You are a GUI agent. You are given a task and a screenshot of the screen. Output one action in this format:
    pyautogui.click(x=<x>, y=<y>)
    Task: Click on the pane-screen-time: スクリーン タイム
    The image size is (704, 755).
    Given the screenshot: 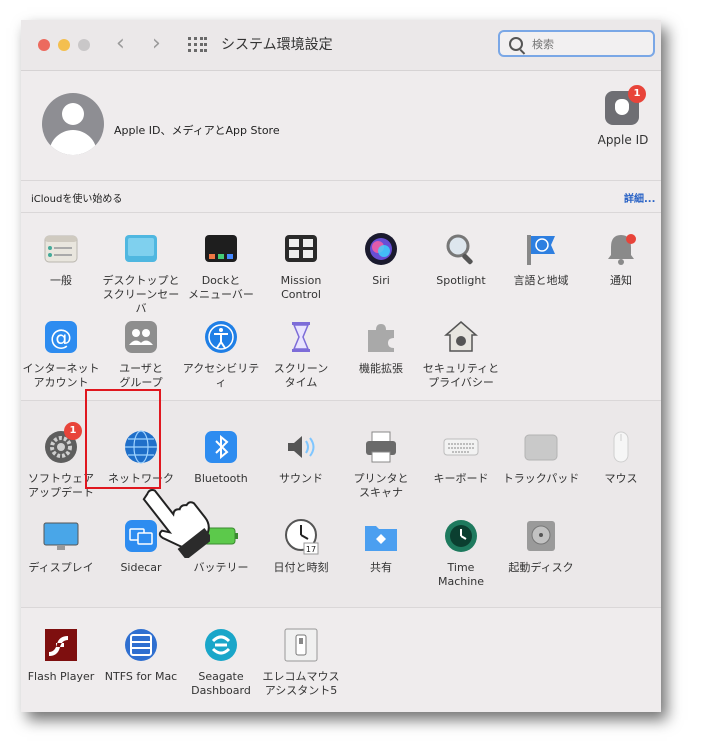 What is the action you would take?
    pyautogui.click(x=301, y=354)
    